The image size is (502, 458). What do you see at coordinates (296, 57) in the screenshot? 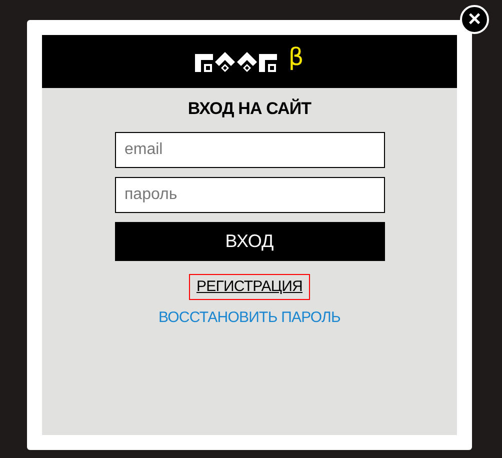
I see `beta-label: β` at bounding box center [296, 57].